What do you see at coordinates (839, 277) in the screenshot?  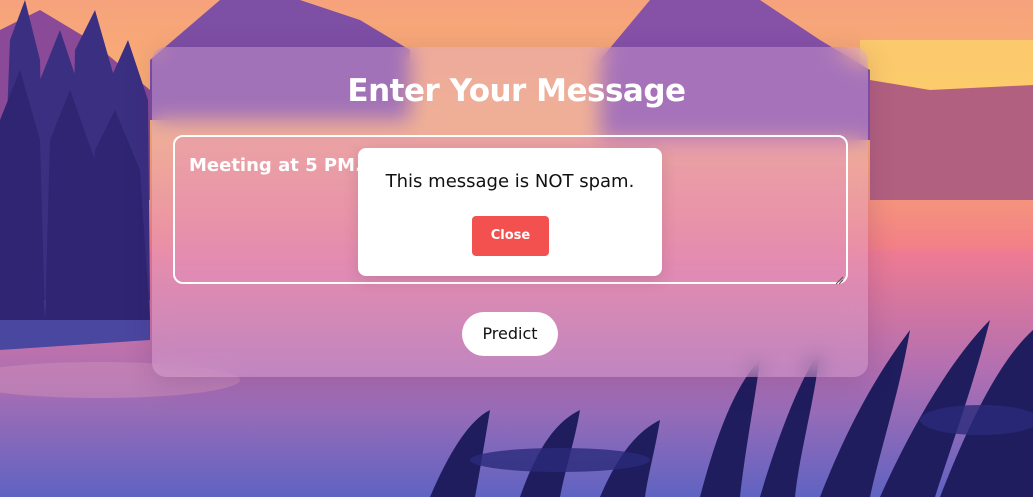 I see `resize-handle-icon` at bounding box center [839, 277].